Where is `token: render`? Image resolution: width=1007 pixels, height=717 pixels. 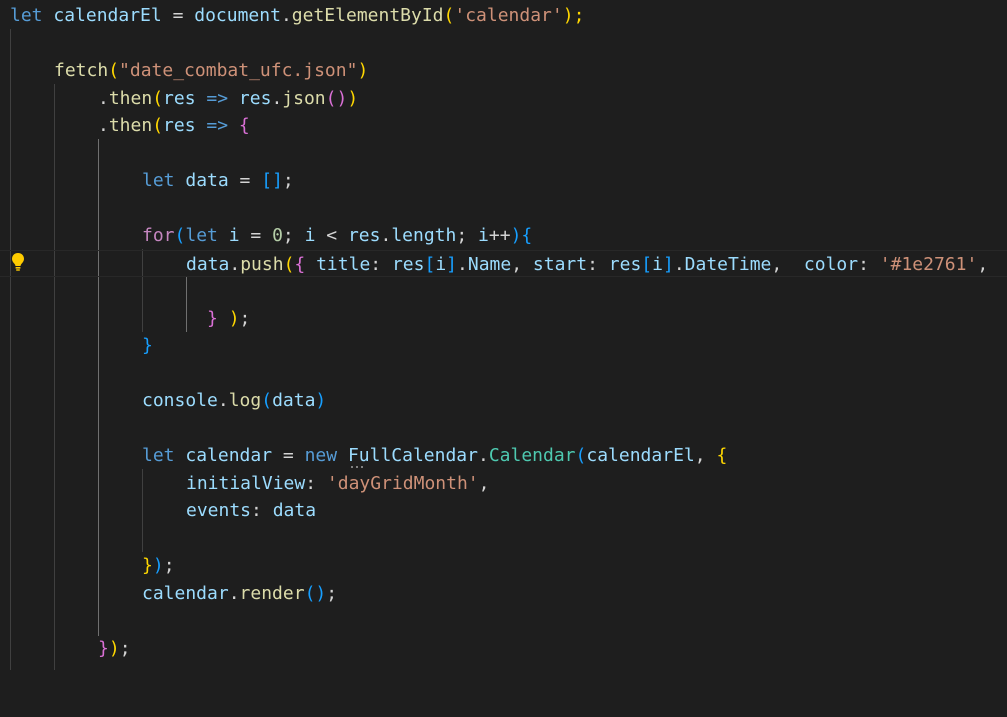
token: render is located at coordinates (272, 593).